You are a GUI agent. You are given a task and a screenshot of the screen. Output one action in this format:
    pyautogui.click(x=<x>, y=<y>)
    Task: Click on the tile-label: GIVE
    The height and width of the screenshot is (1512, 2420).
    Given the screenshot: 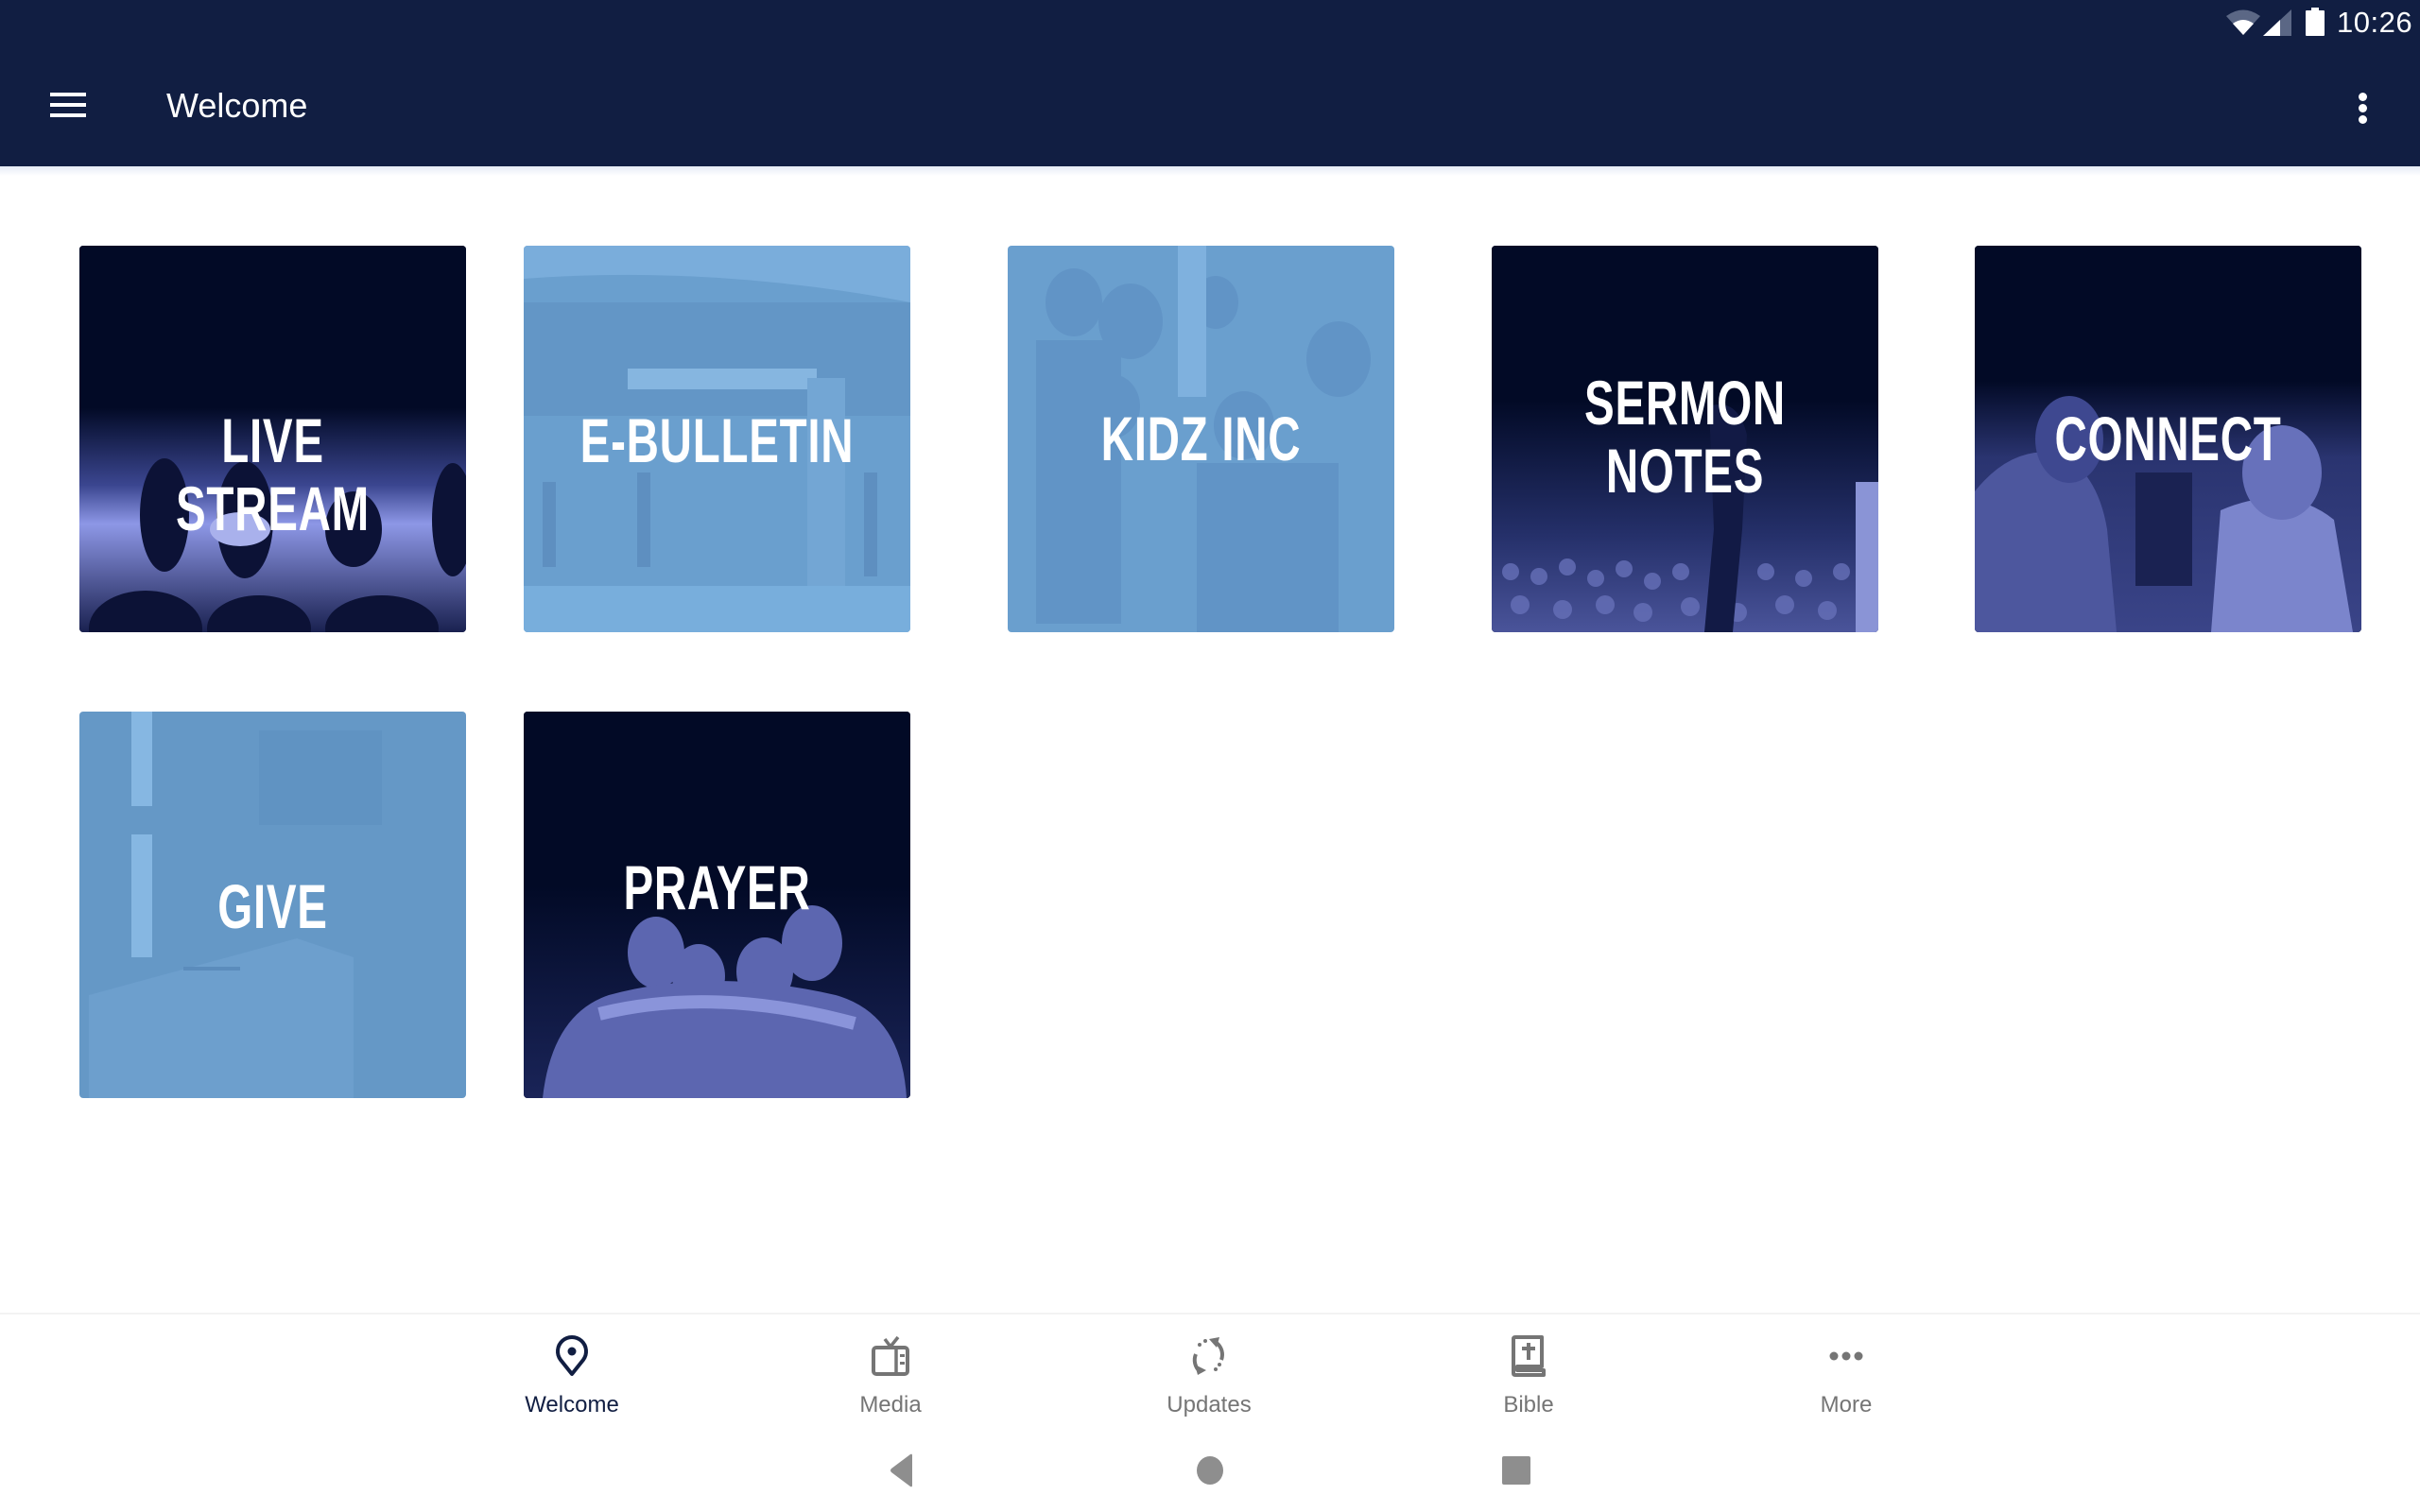 What is the action you would take?
    pyautogui.click(x=272, y=906)
    